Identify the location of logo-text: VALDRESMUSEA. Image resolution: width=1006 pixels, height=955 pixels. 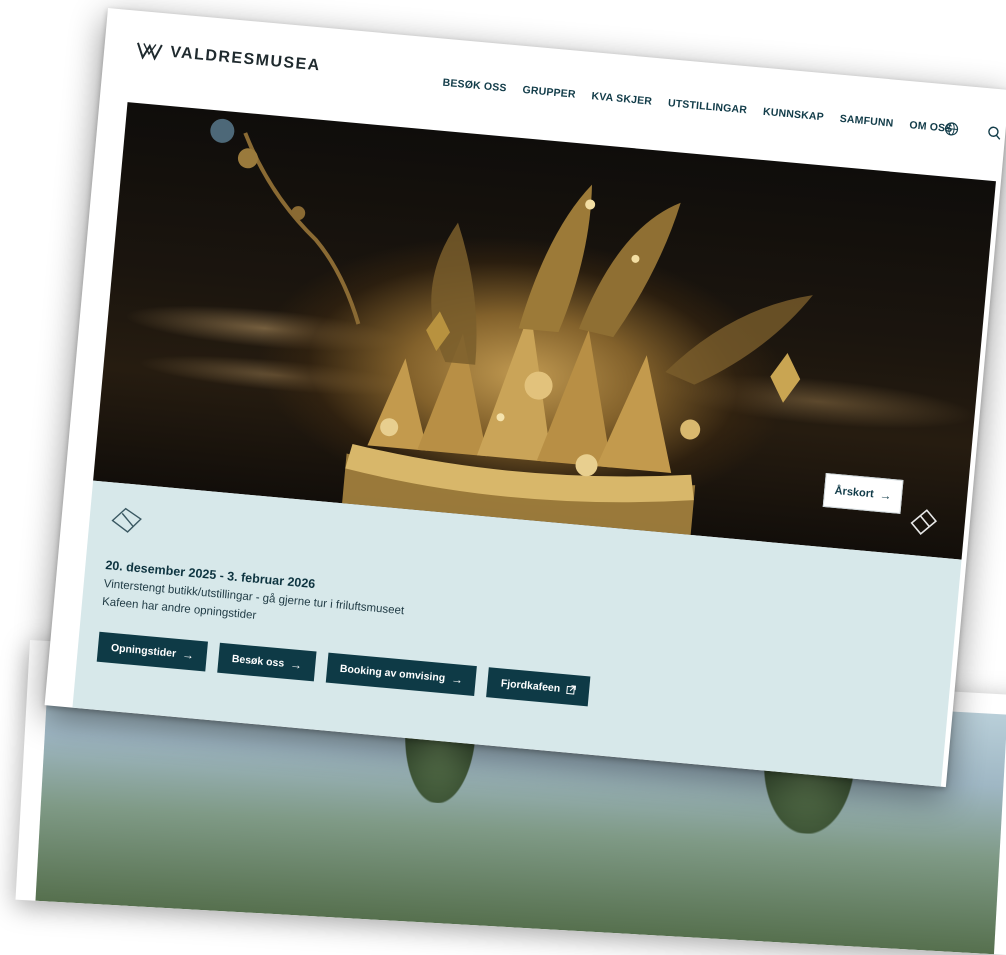
(245, 59).